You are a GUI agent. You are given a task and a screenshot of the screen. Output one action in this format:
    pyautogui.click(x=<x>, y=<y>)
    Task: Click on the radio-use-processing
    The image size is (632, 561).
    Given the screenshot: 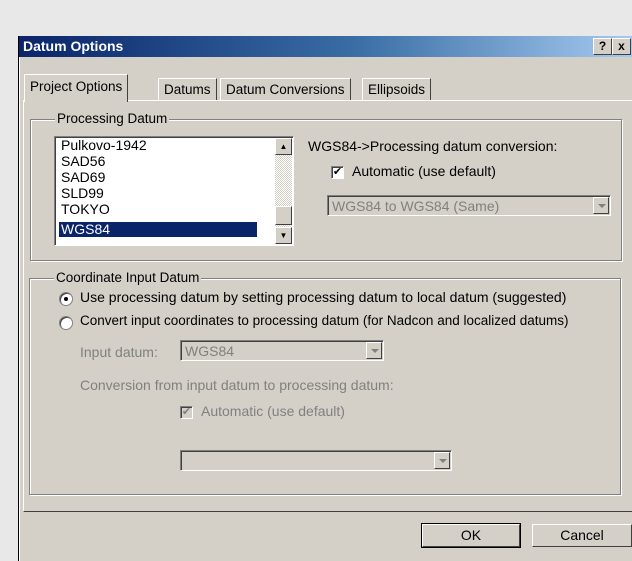 What is the action you would take?
    pyautogui.click(x=66, y=299)
    